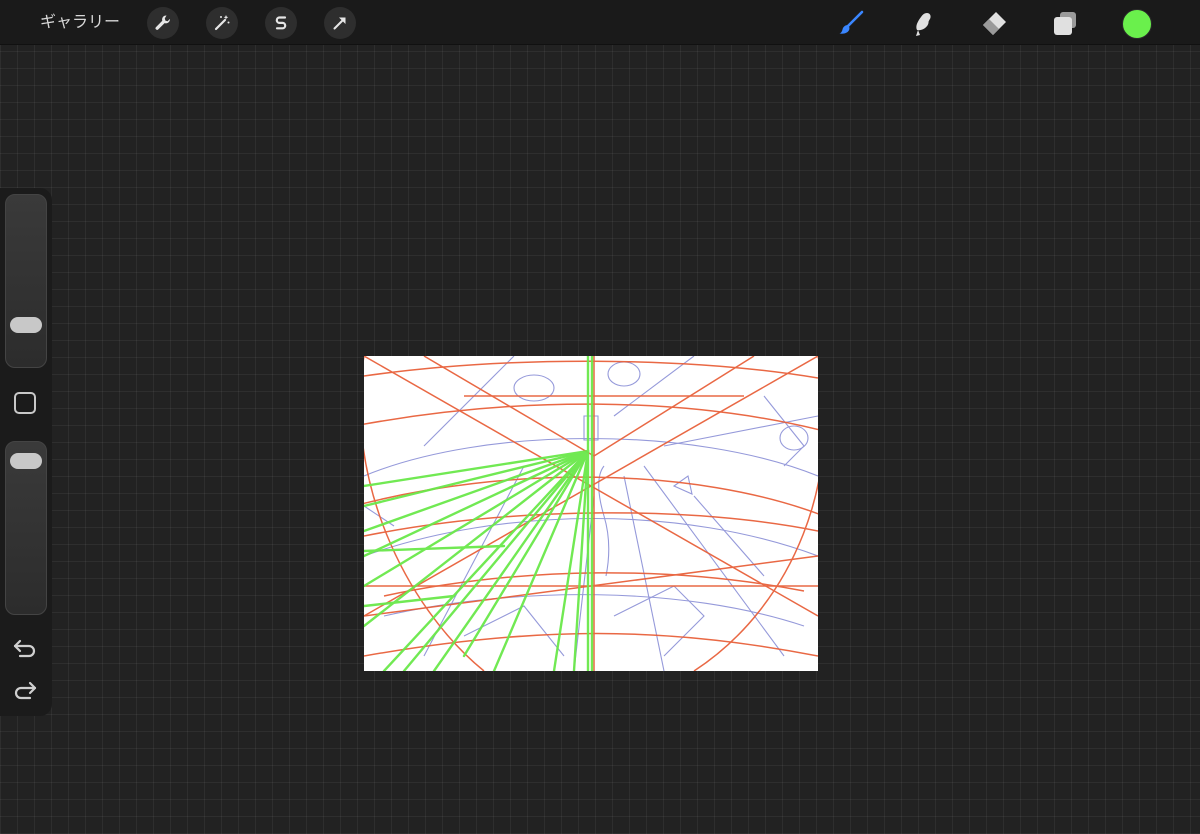 This screenshot has height=834, width=1200. I want to click on actions-button, so click(163, 23).